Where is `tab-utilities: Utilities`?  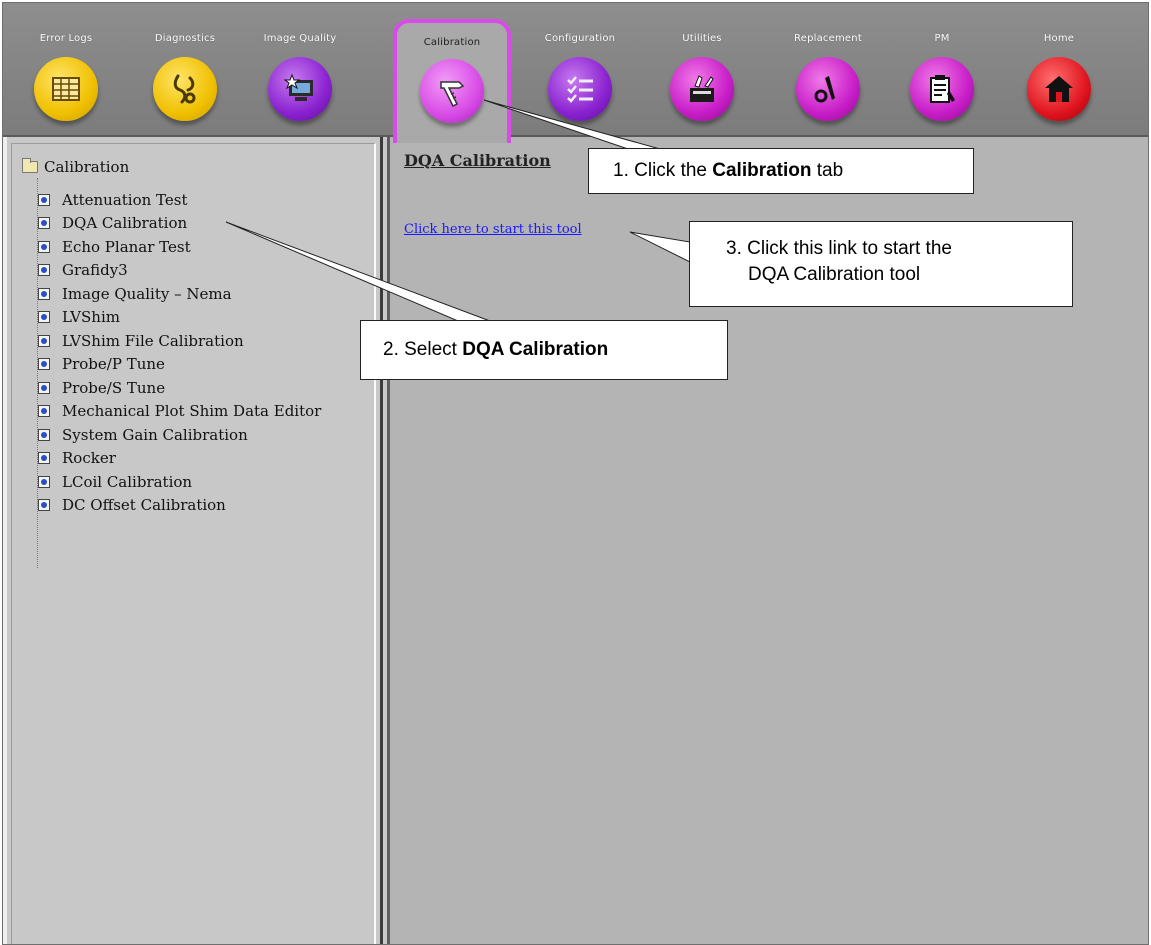 tab-utilities: Utilities is located at coordinates (702, 75).